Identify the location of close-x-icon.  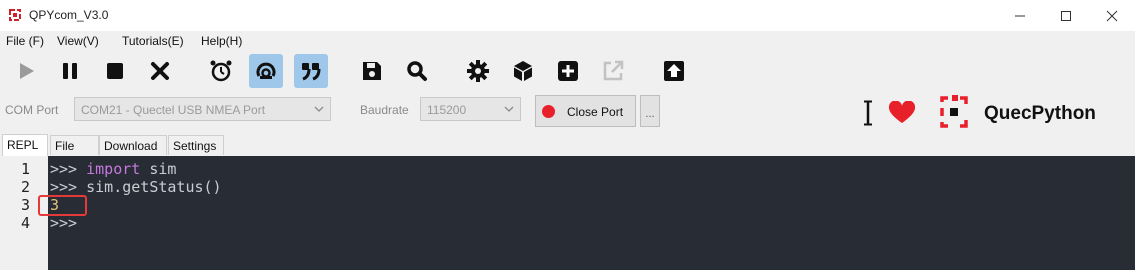
(160, 71).